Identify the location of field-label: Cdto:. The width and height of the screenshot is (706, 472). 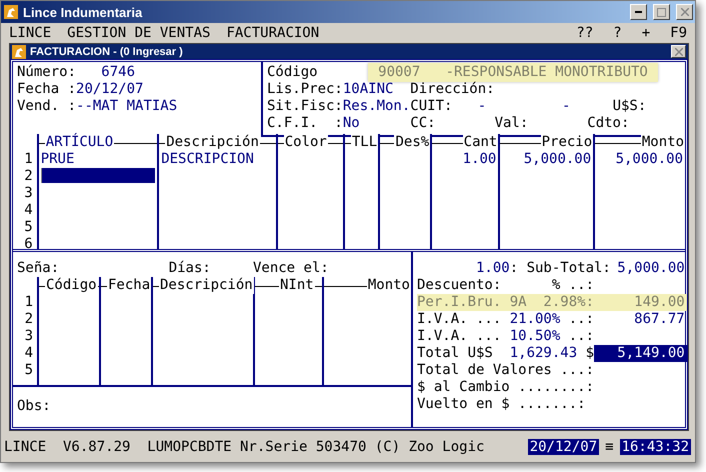
(608, 123).